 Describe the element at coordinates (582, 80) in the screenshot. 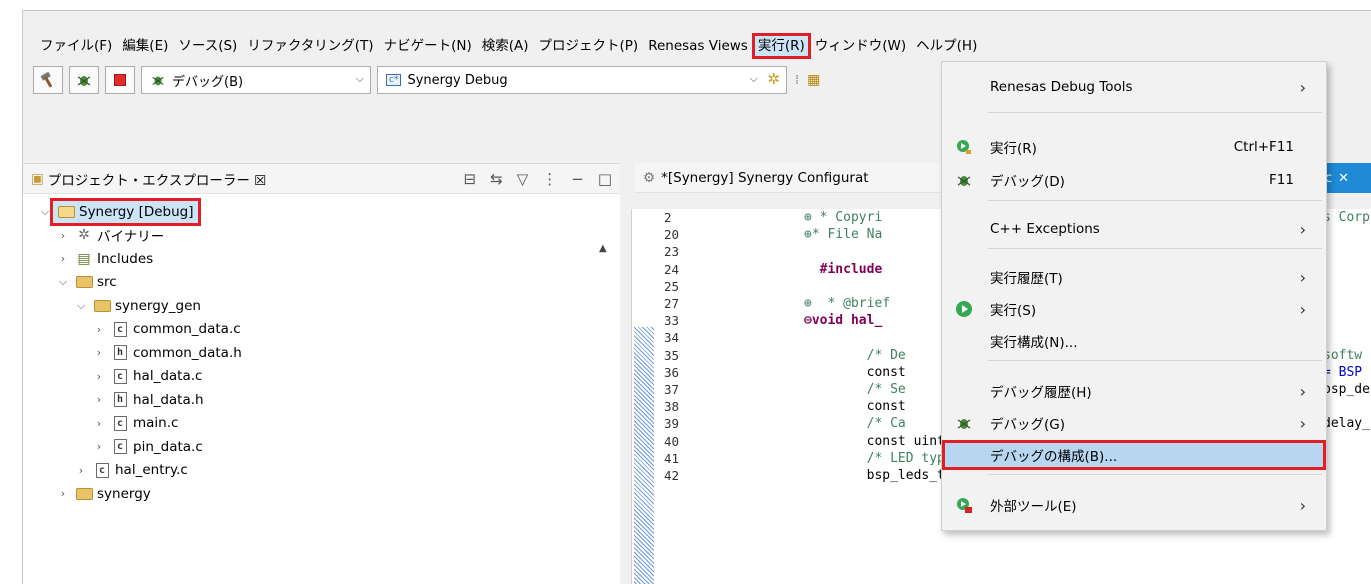

I see `launch-config-select: c* Synergy Debug ⌵ ✲` at that location.